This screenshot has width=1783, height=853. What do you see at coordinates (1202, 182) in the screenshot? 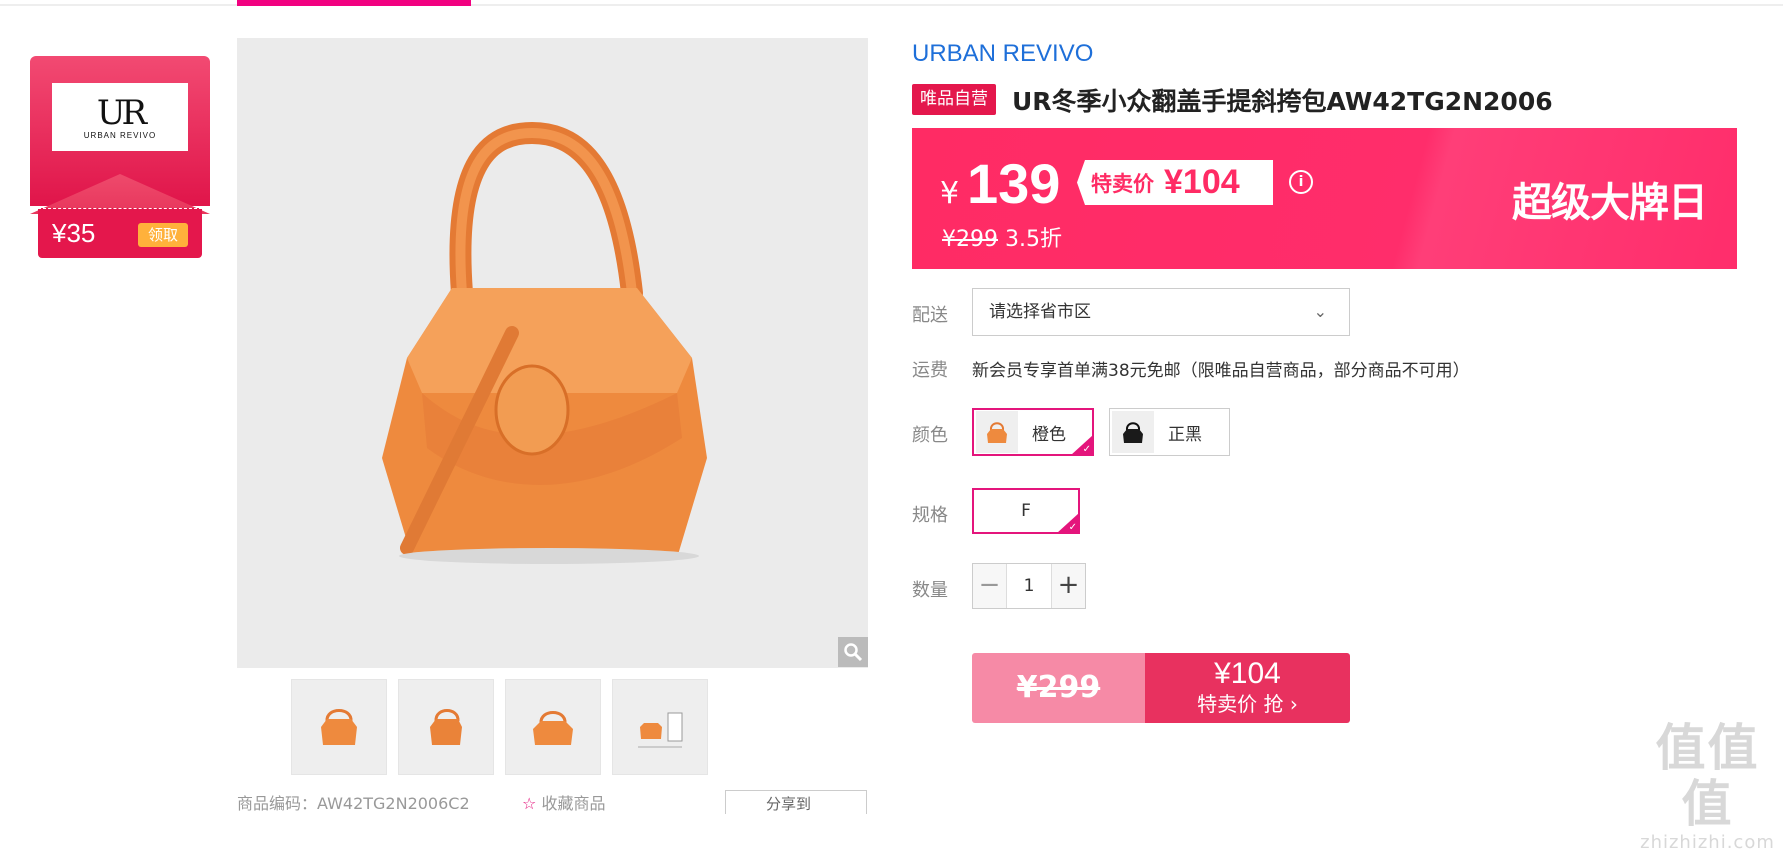
I see `sale-price-value: ¥104` at bounding box center [1202, 182].